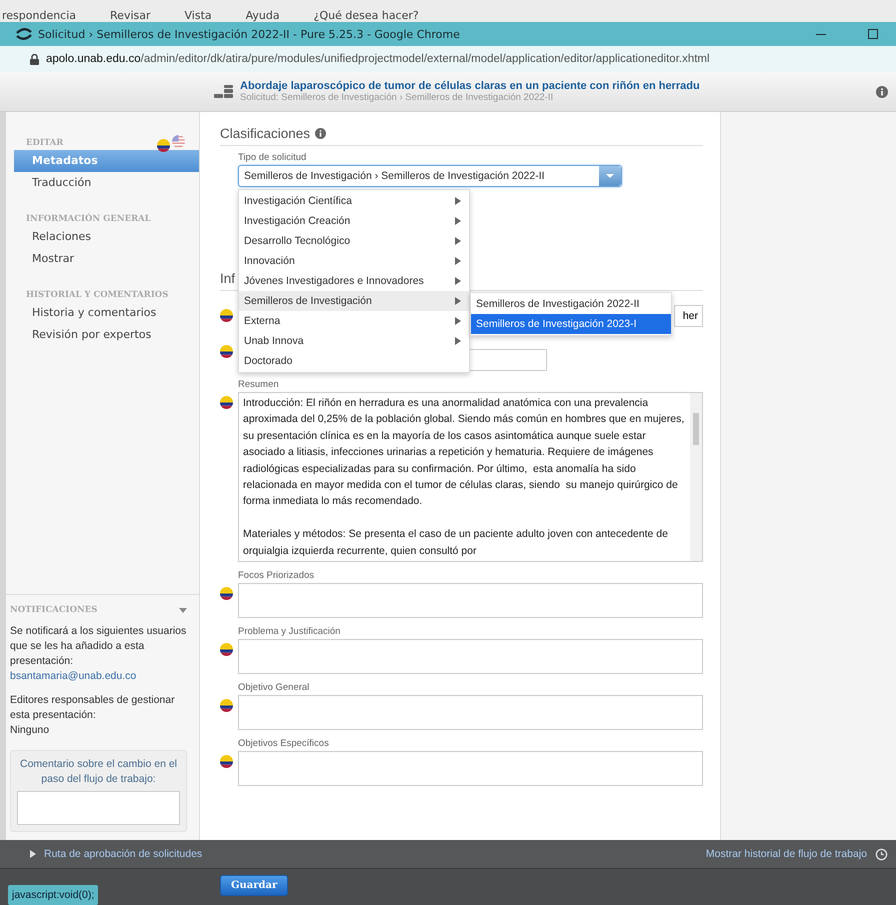  What do you see at coordinates (30, 730) in the screenshot?
I see `editors-value: Ninguno` at bounding box center [30, 730].